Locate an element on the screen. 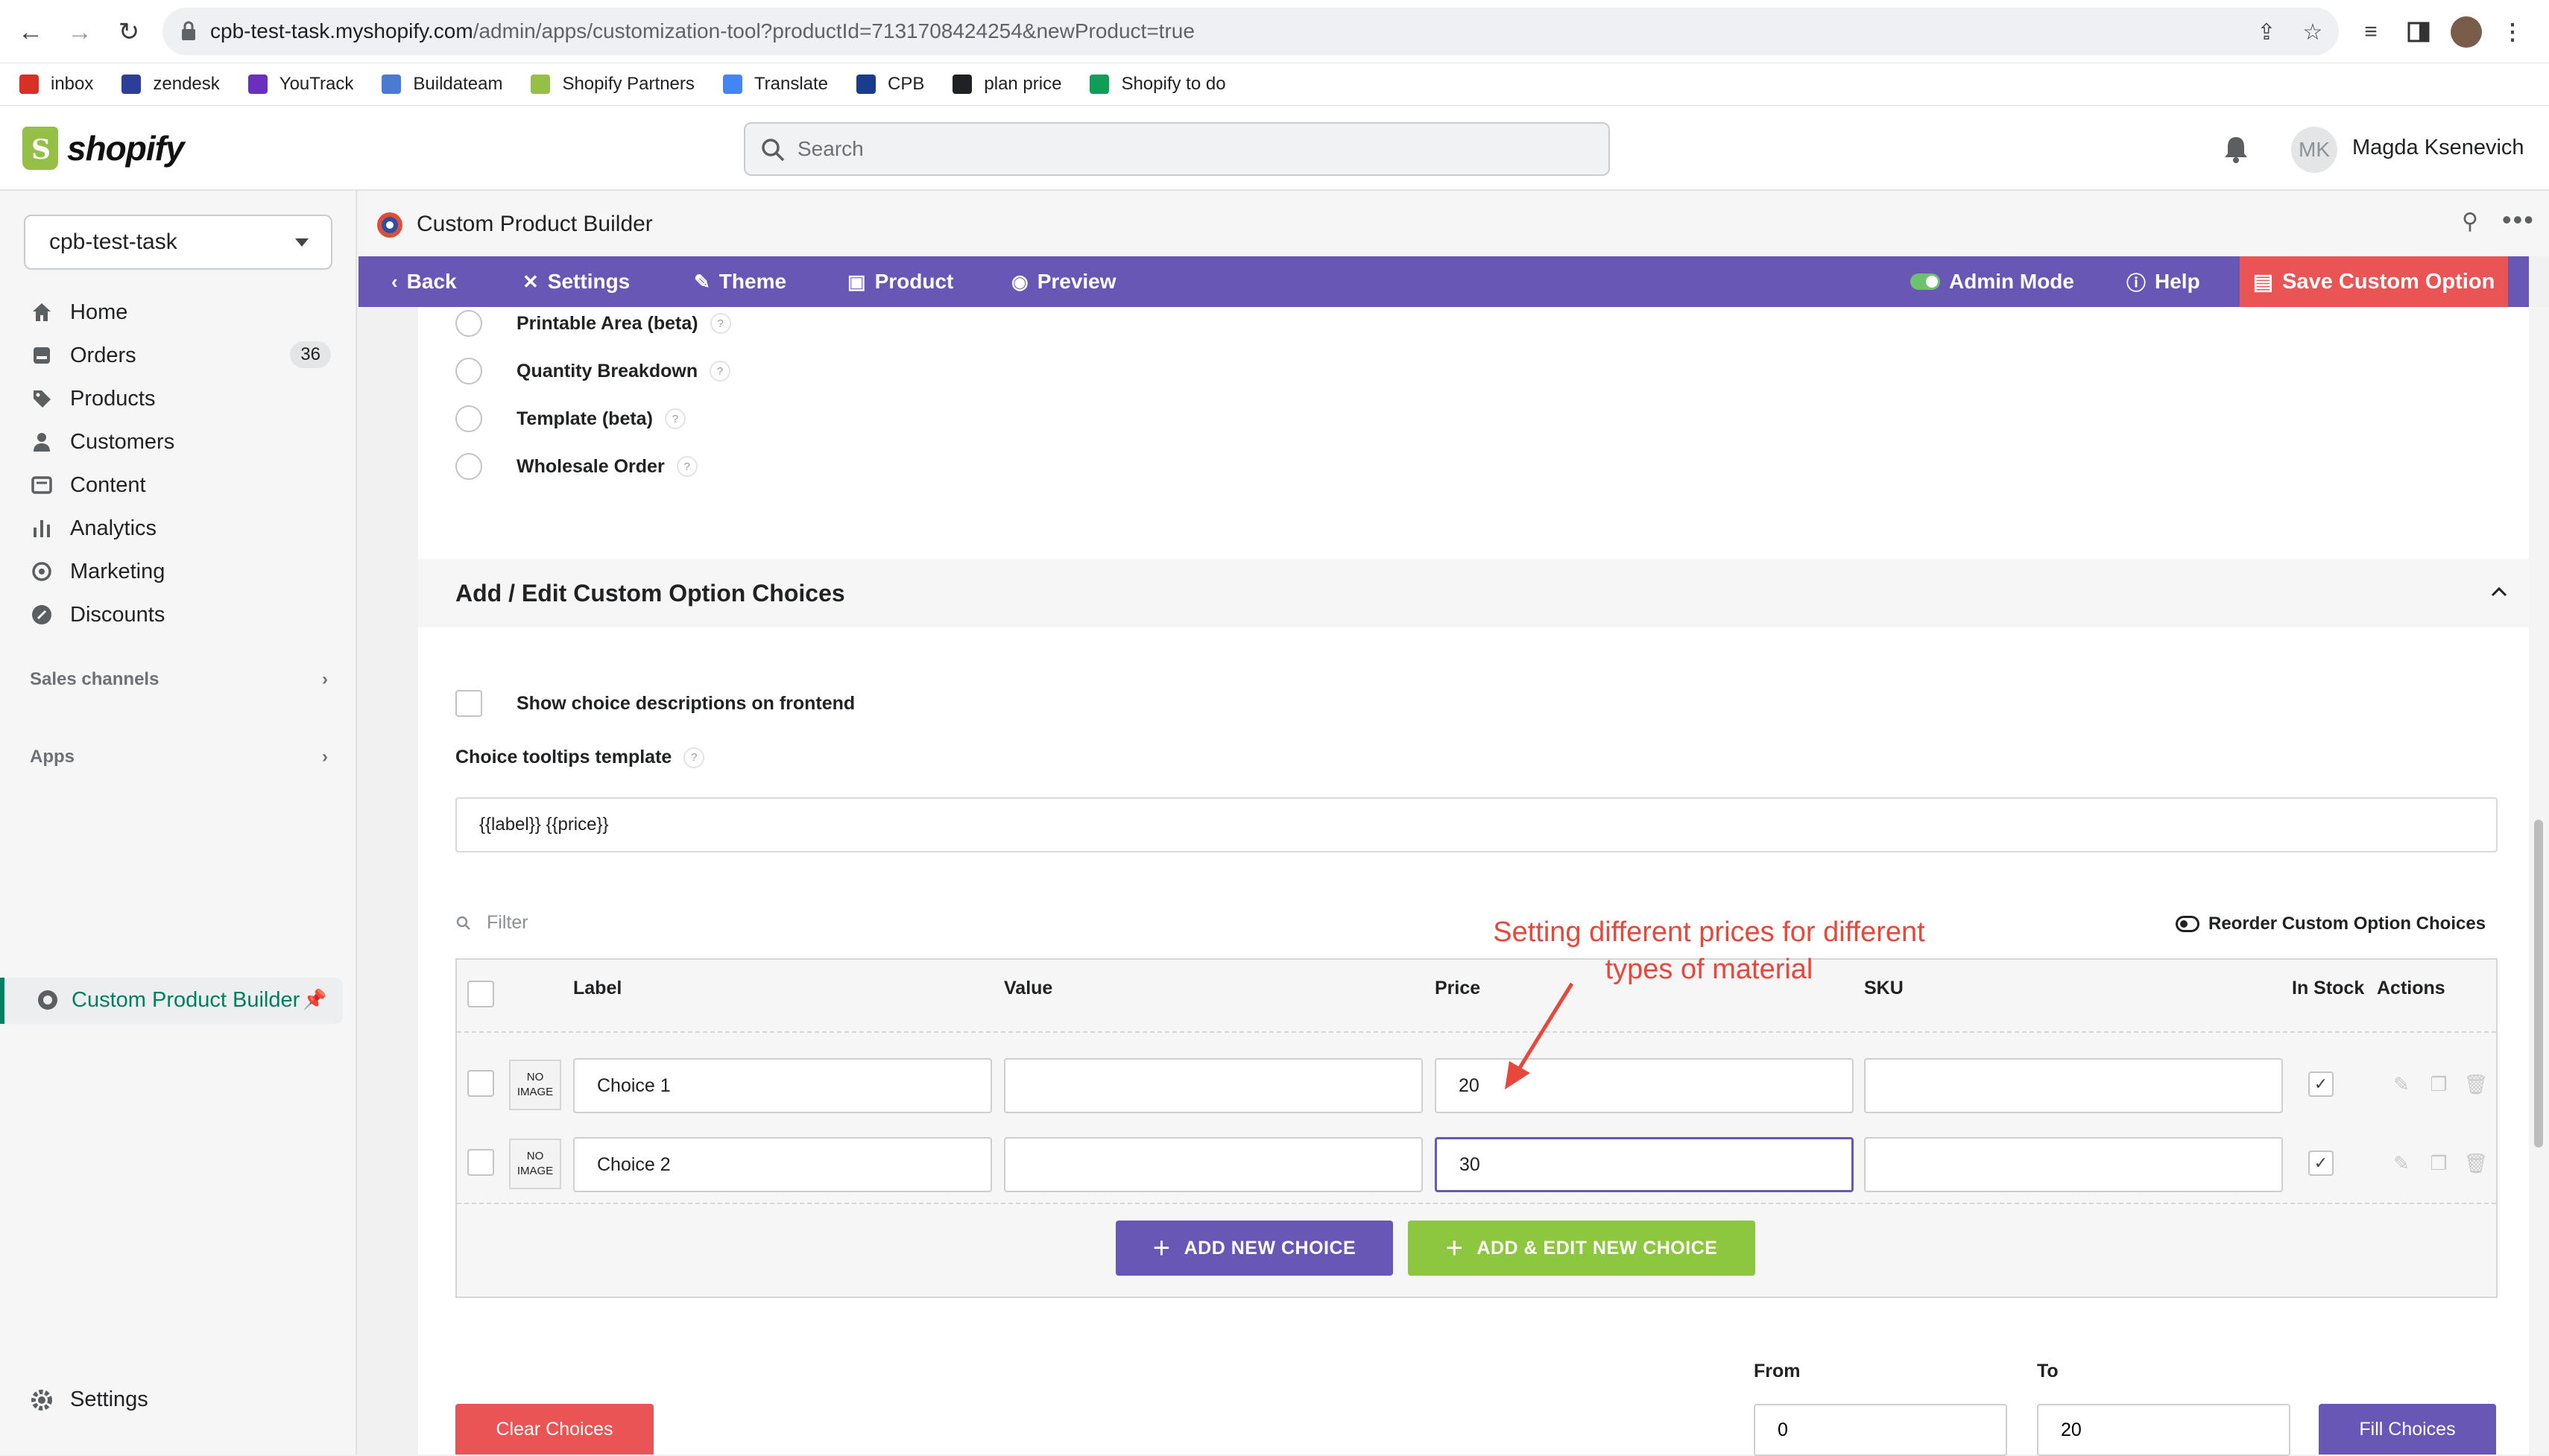  profile-avatar-icon is located at coordinates (2466, 32).